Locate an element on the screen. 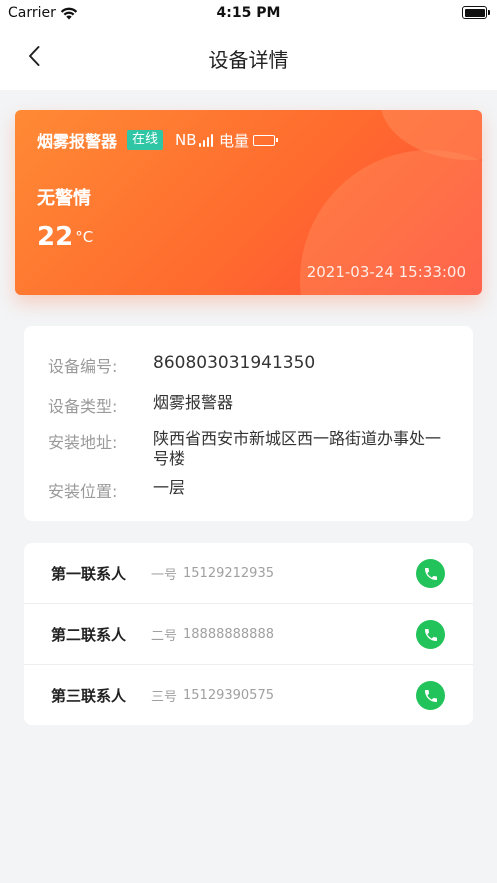 This screenshot has height=883, width=497. info-value: 烟雾报警器 is located at coordinates (193, 402).